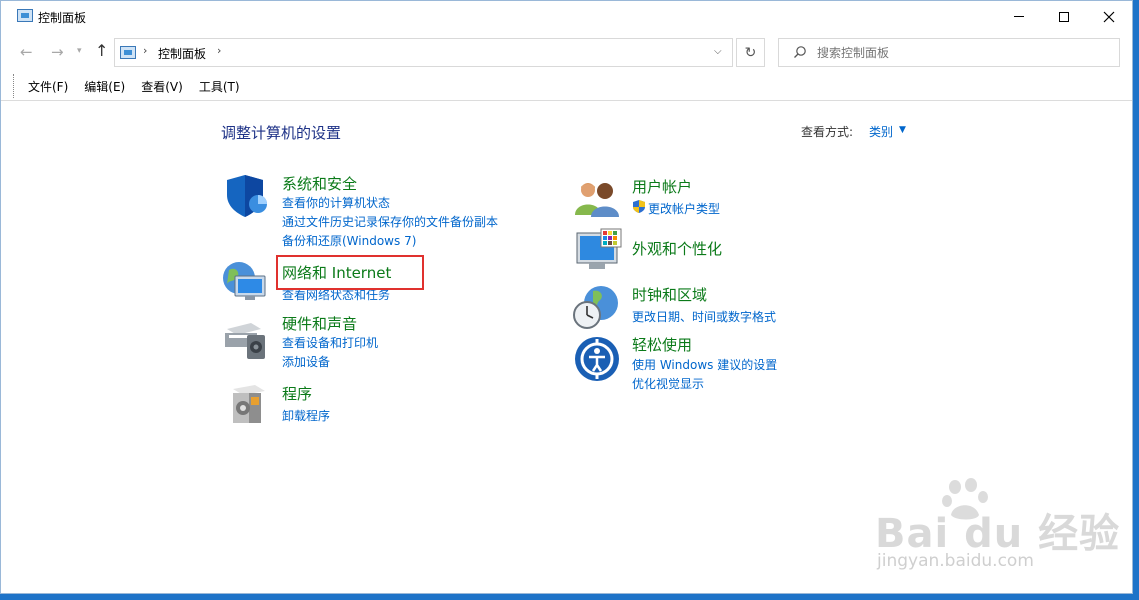 The width and height of the screenshot is (1139, 600). I want to click on category-appearance-and-personalization: 外观和个性化, so click(677, 248).